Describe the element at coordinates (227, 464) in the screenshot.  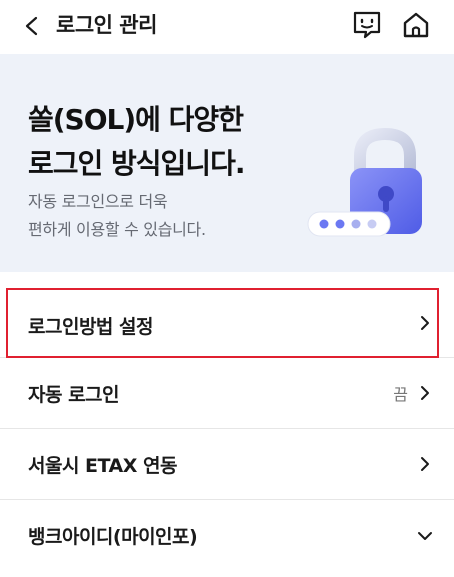
I see `menu-item-seoul-etax: 서울시 ETAX 연동` at that location.